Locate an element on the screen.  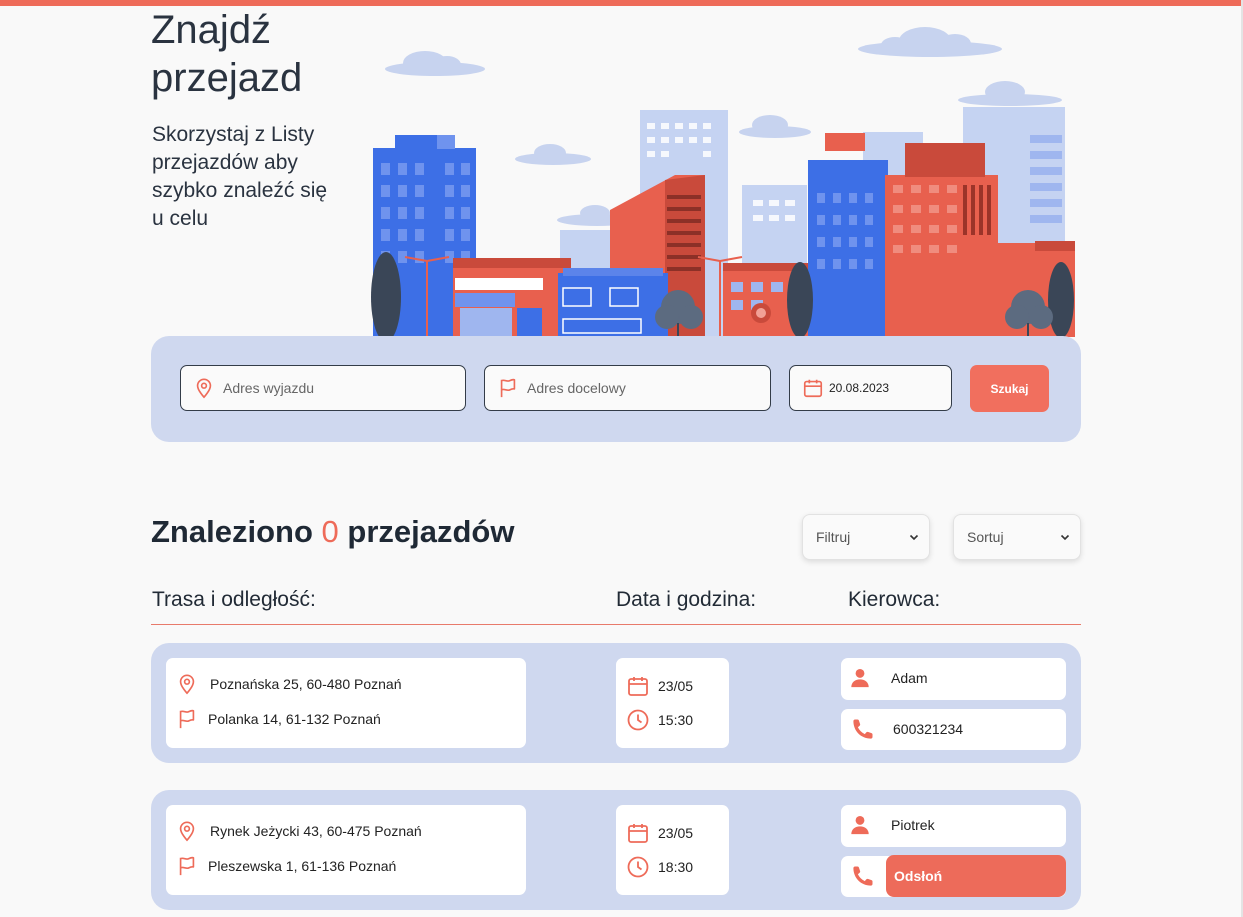
to-address-field is located at coordinates (627, 388).